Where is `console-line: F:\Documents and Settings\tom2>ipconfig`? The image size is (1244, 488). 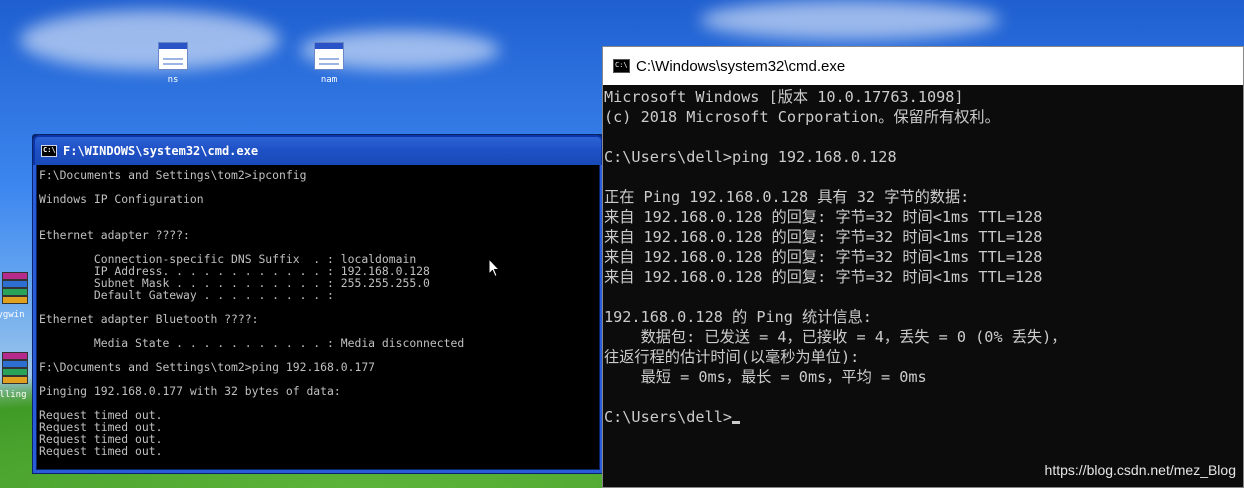
console-line: F:\Documents and Settings\tom2>ipconfig is located at coordinates (173, 175).